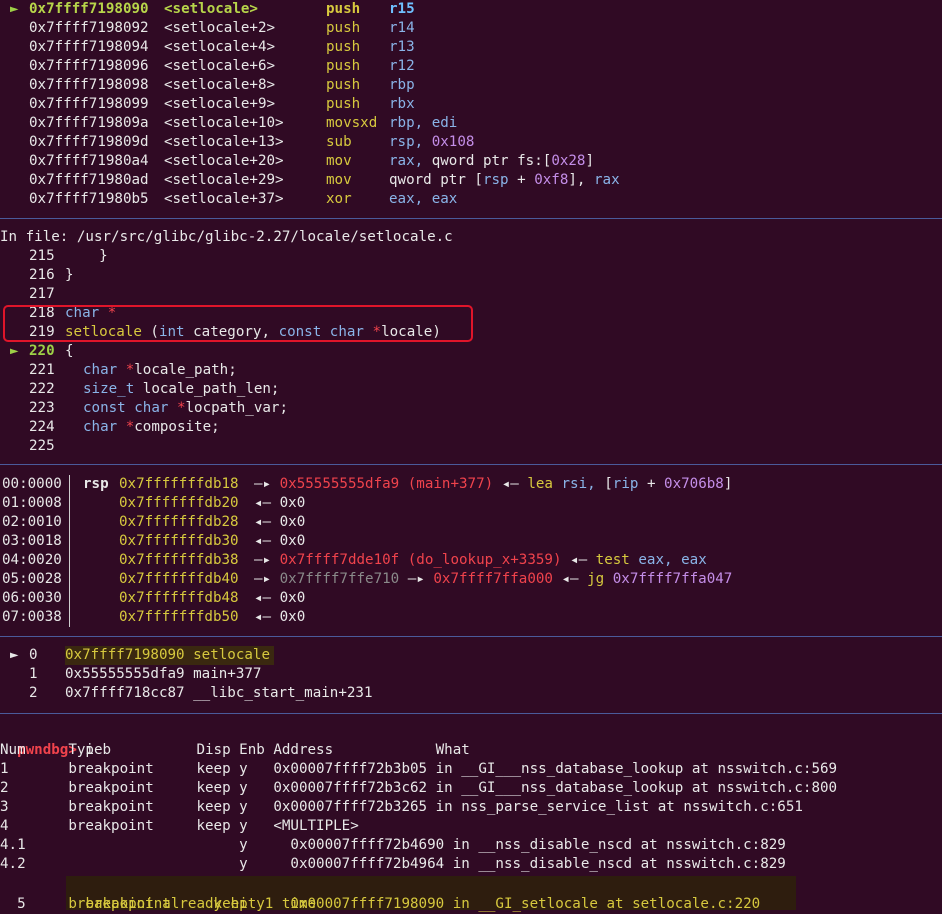 This screenshot has width=942, height=914. Describe the element at coordinates (471, 408) in the screenshot. I see `source-line: 223 const char *locpath_var;` at that location.